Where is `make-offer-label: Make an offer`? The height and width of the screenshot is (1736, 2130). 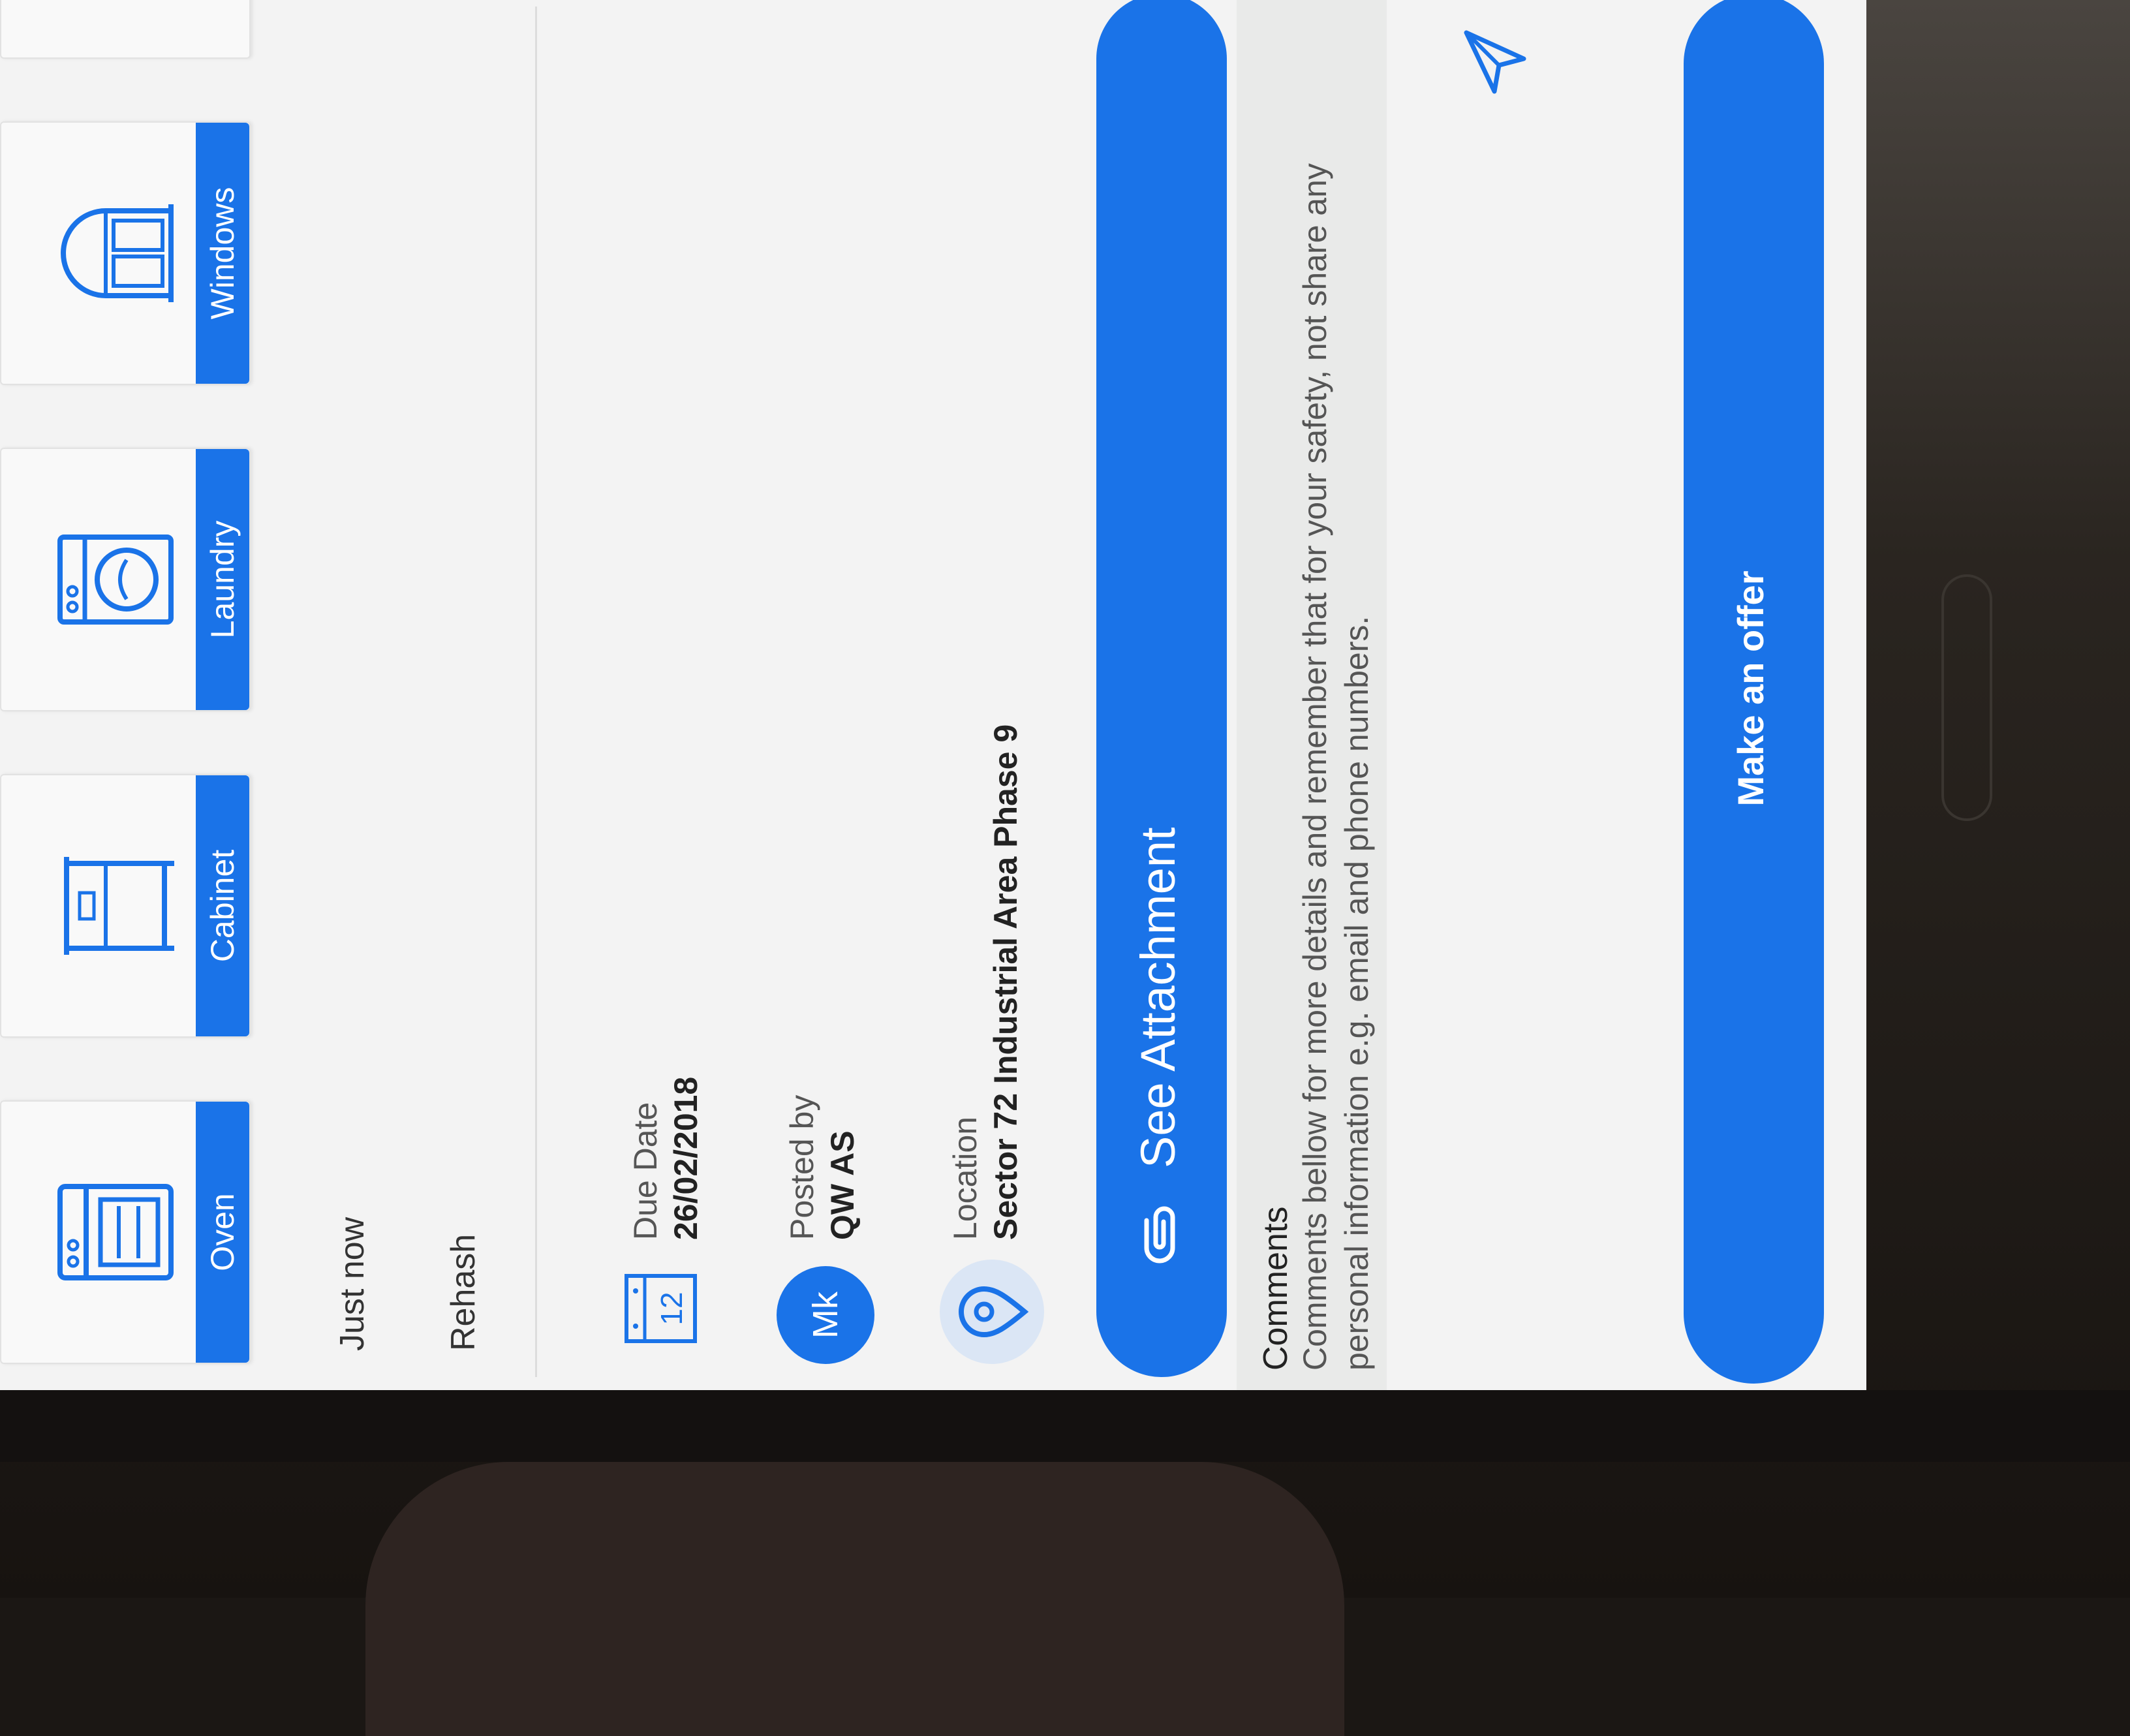 make-offer-label: Make an offer is located at coordinates (1750, 688).